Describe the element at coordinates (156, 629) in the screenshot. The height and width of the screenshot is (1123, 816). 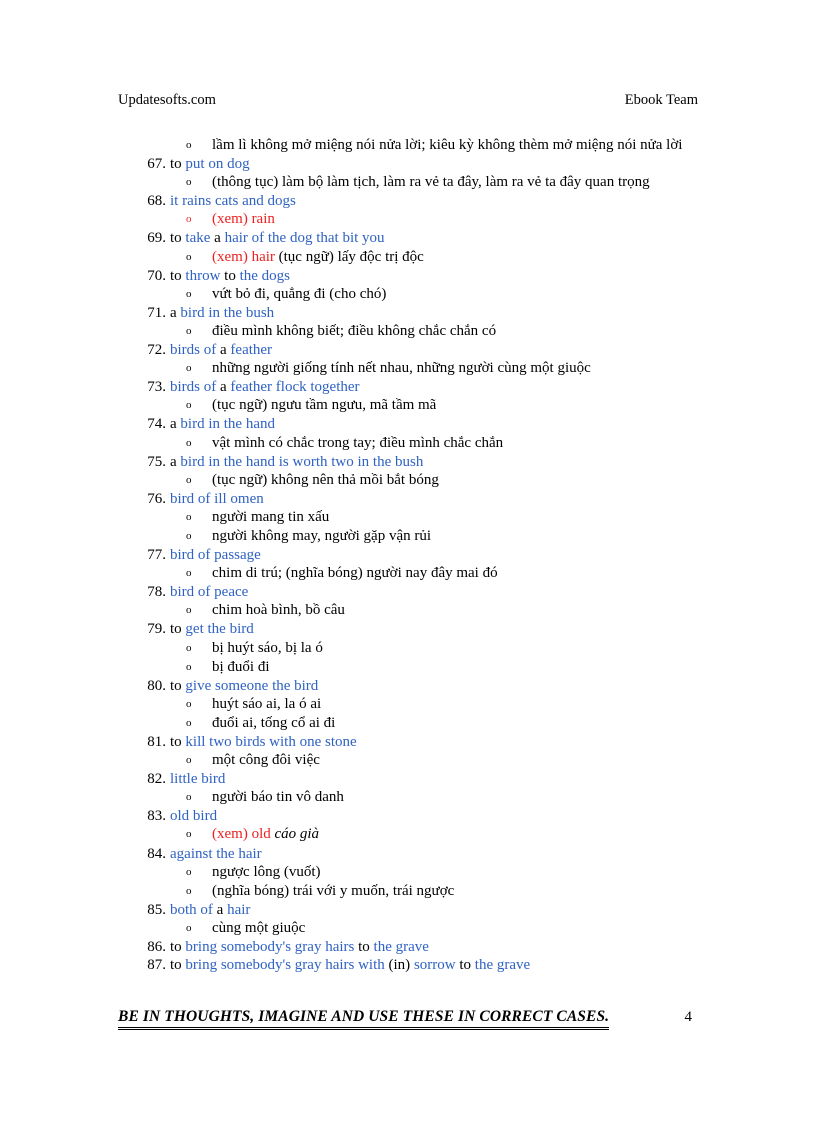
I see `entry-number: 79.` at that location.